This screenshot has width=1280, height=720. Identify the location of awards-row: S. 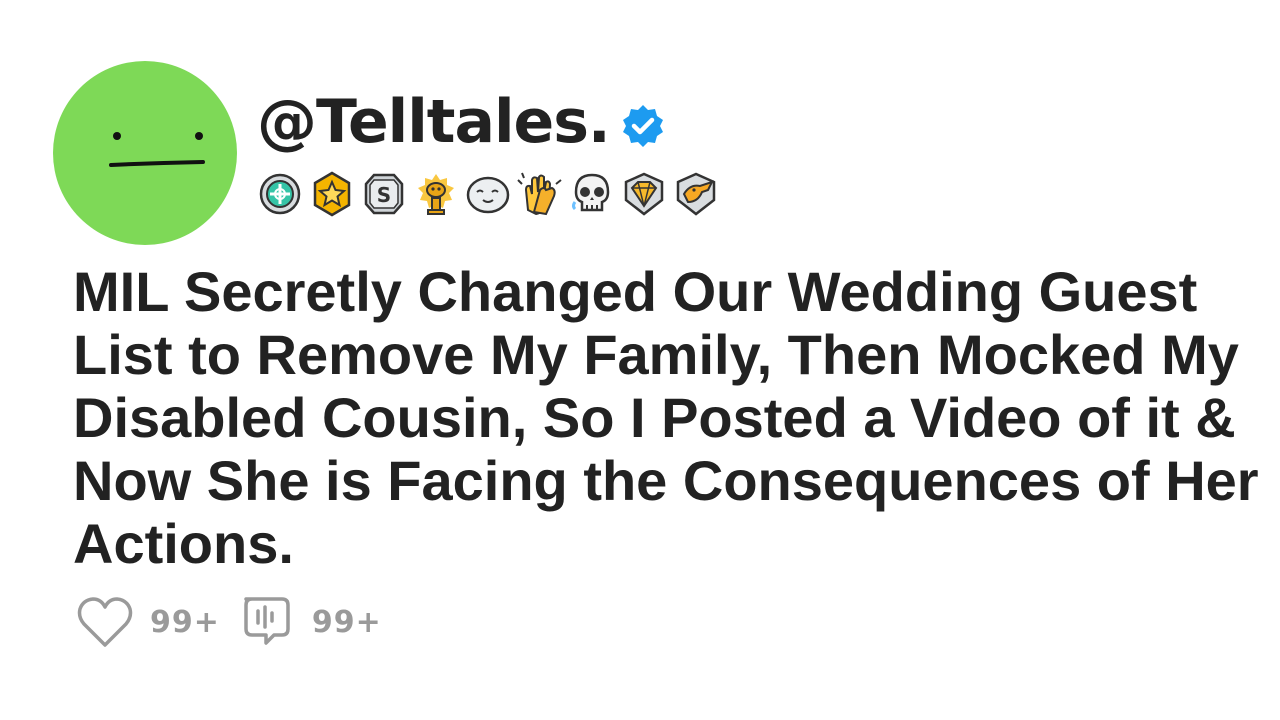
(488, 194).